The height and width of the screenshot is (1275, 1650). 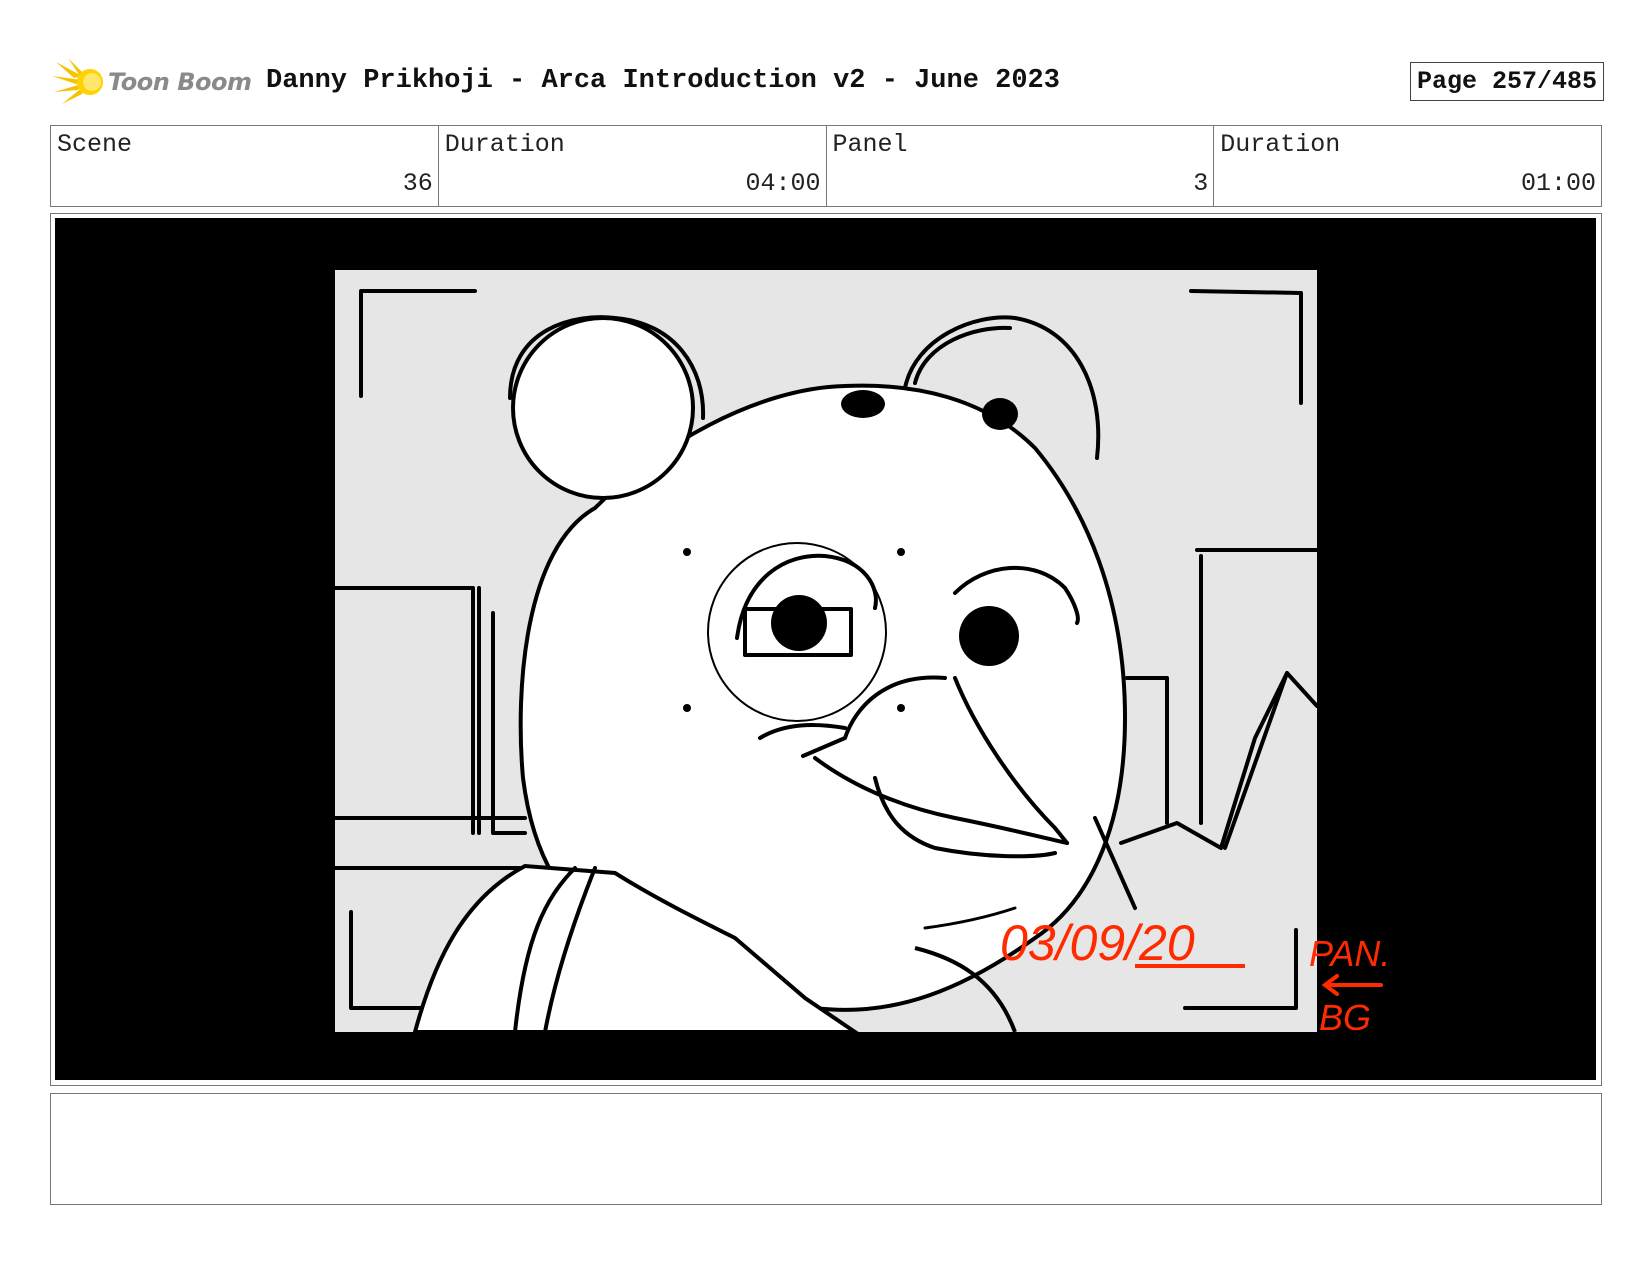 What do you see at coordinates (1097, 943) in the screenshot?
I see `date-annotation: 03/09/20` at bounding box center [1097, 943].